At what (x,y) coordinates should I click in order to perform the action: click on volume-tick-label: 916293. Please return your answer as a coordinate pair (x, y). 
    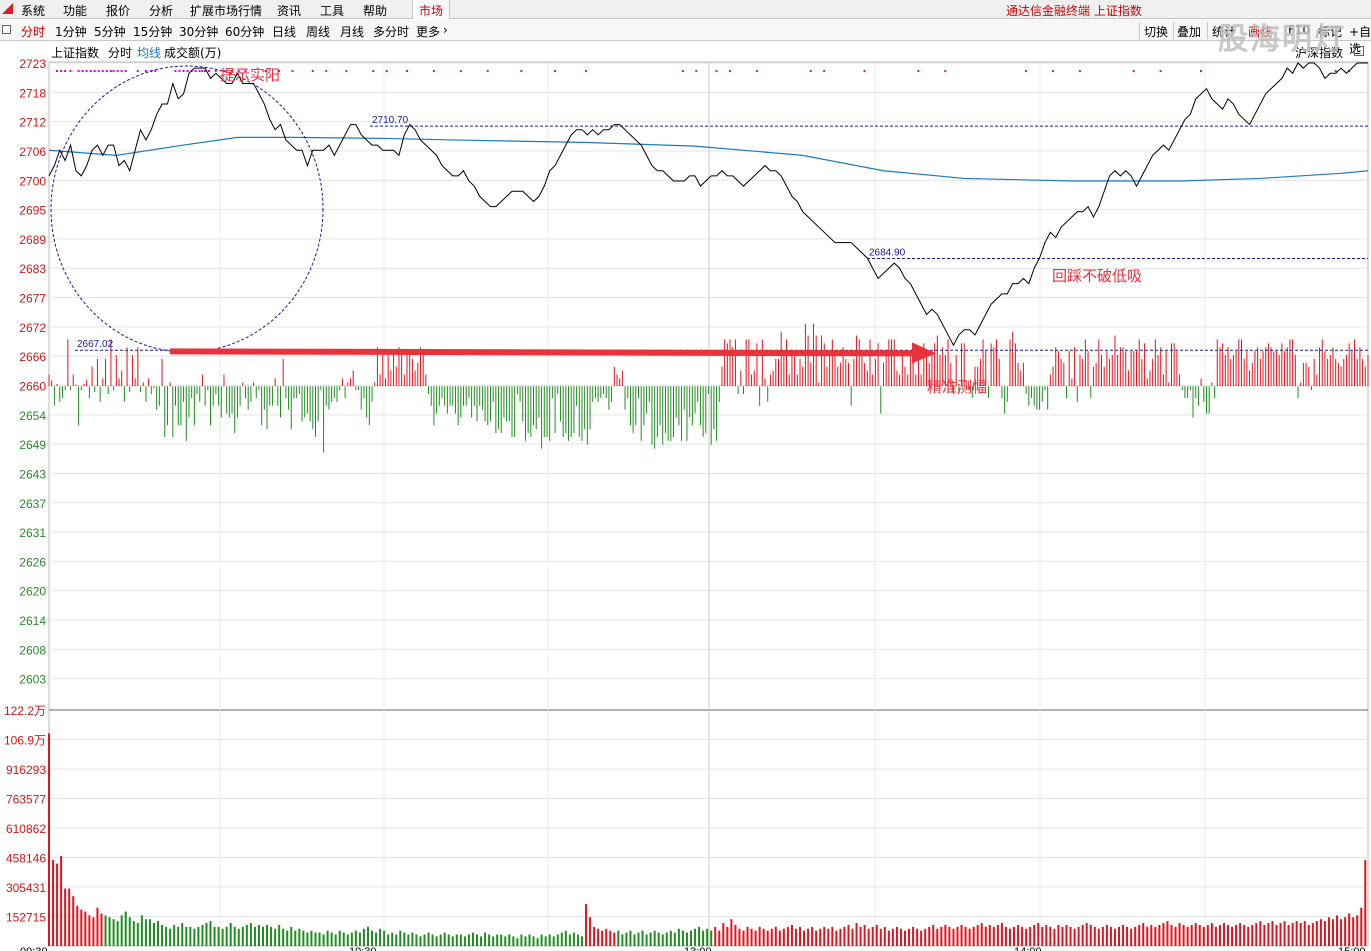
    Looking at the image, I should click on (26, 770).